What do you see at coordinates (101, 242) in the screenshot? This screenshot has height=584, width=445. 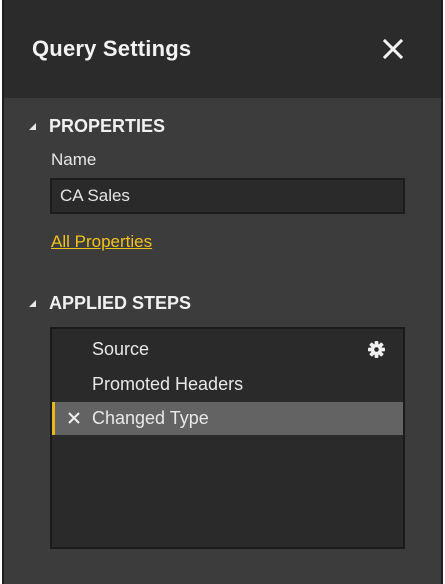 I see `all-properties-link: All Properties` at bounding box center [101, 242].